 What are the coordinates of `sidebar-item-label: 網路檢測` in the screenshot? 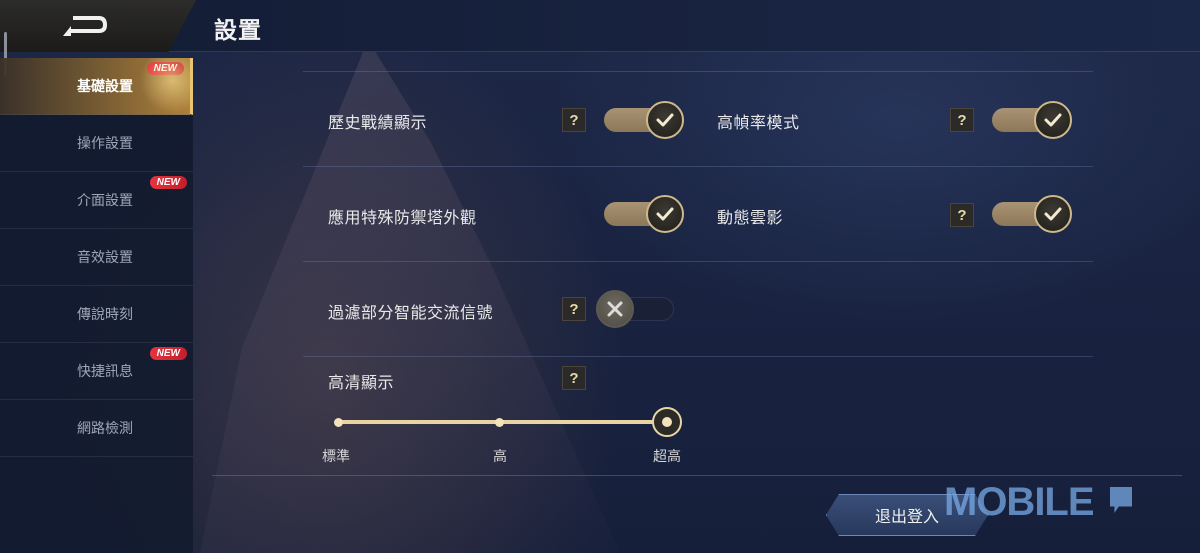 It's located at (105, 429).